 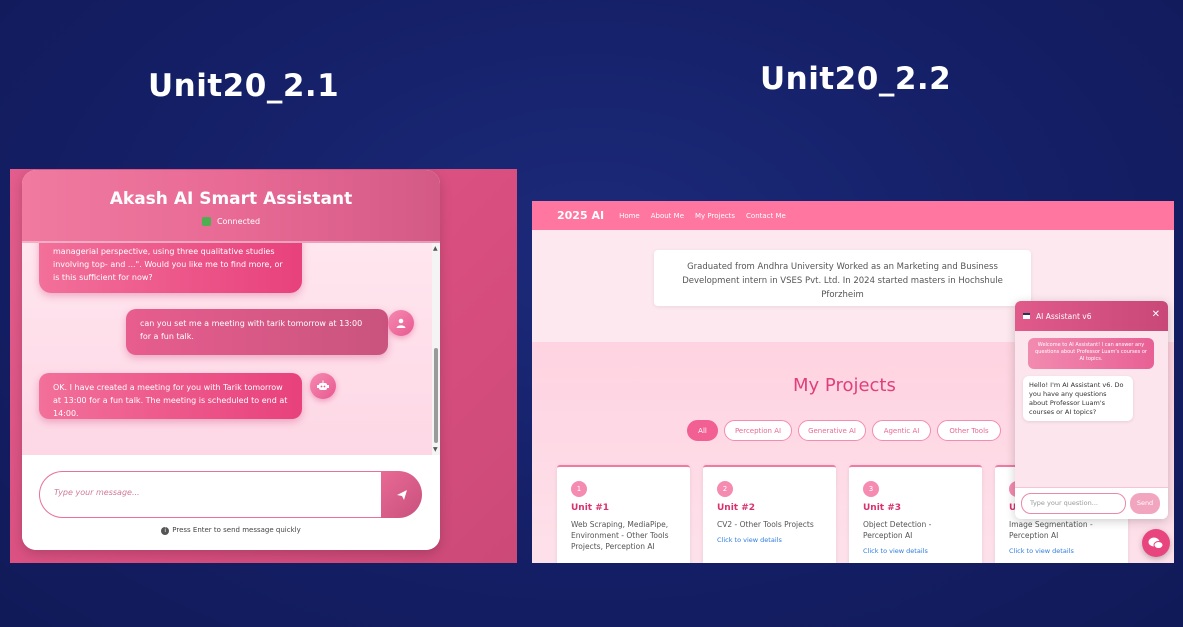 What do you see at coordinates (702, 430) in the screenshot?
I see `filter-all: All` at bounding box center [702, 430].